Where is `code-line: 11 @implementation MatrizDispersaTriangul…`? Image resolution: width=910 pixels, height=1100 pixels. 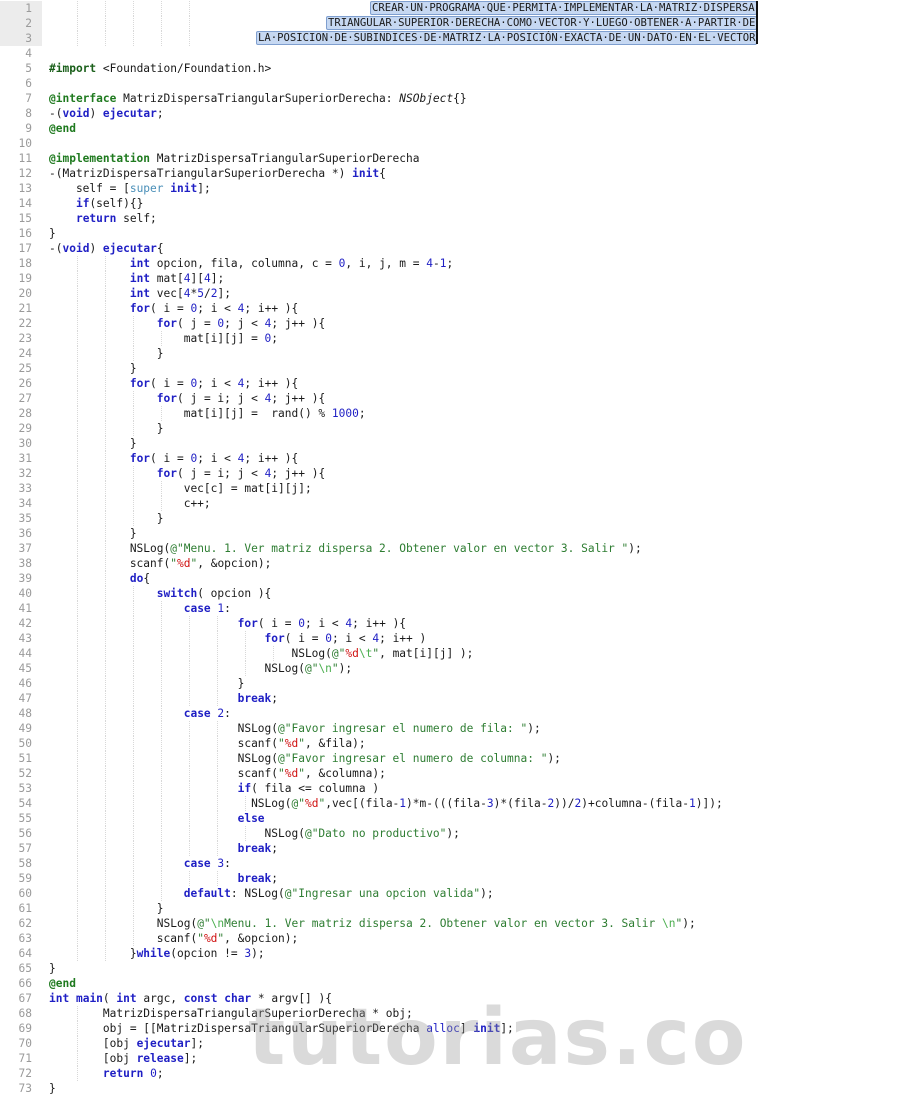
code-line: 11 @implementation MatrizDispersaTriangul… is located at coordinates (455, 158).